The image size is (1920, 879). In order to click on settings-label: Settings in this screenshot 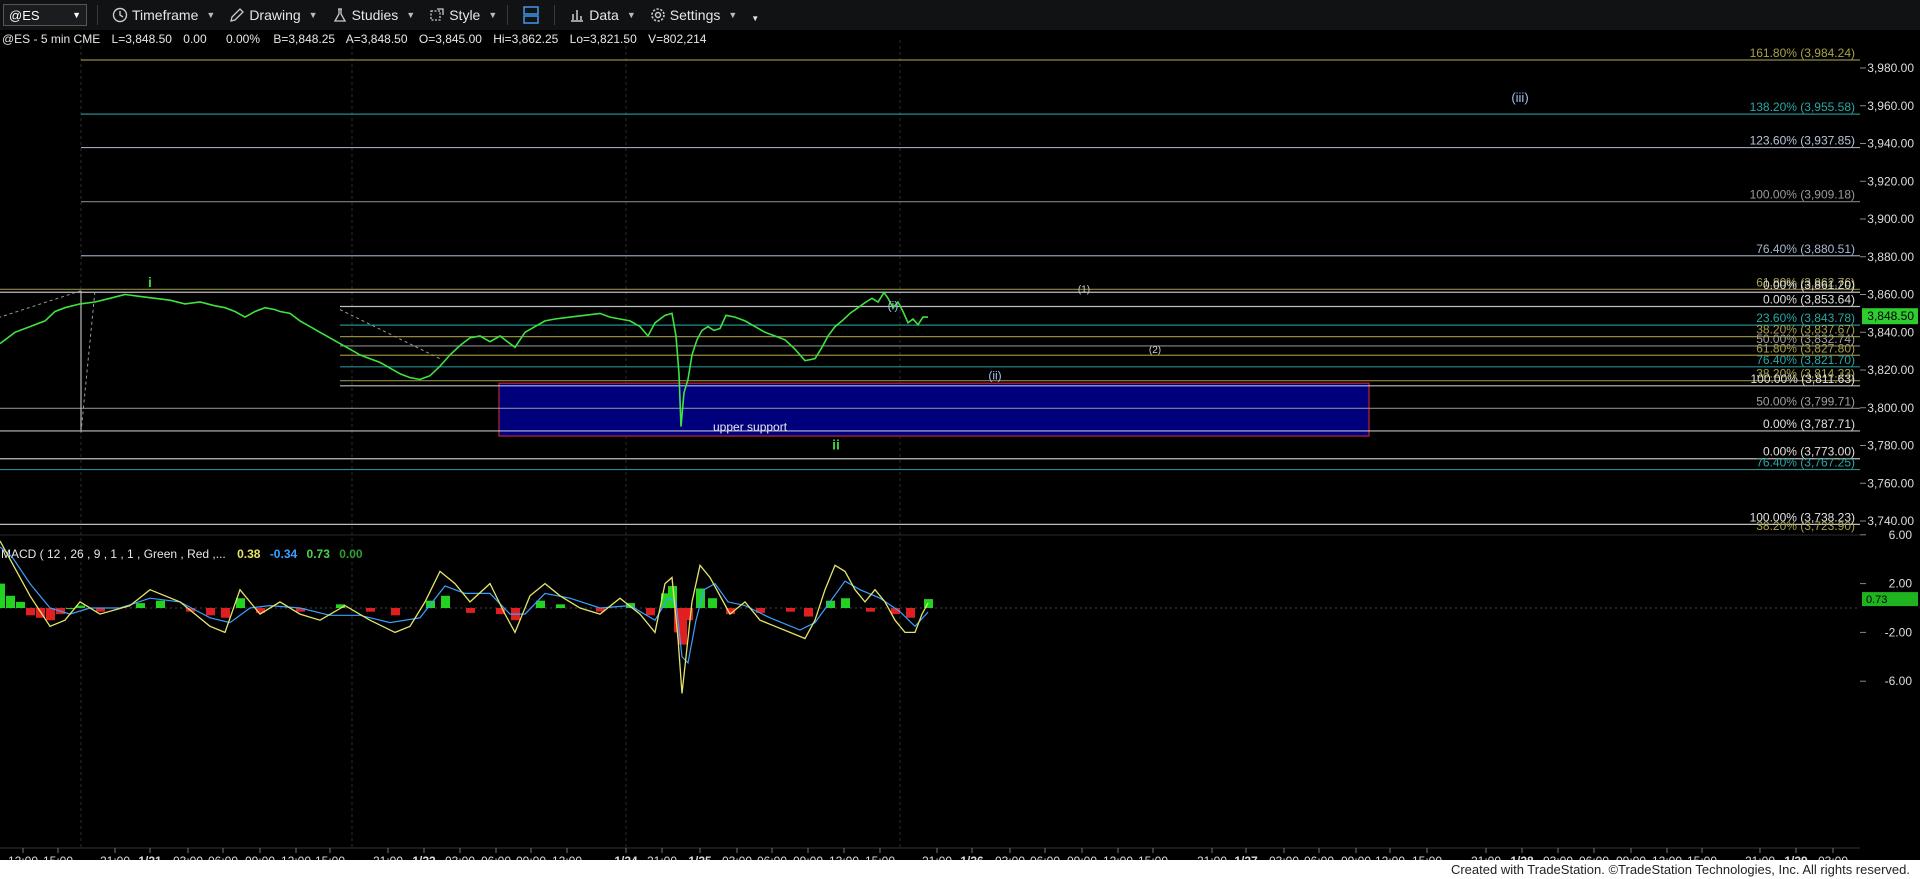, I will do `click(695, 15)`.